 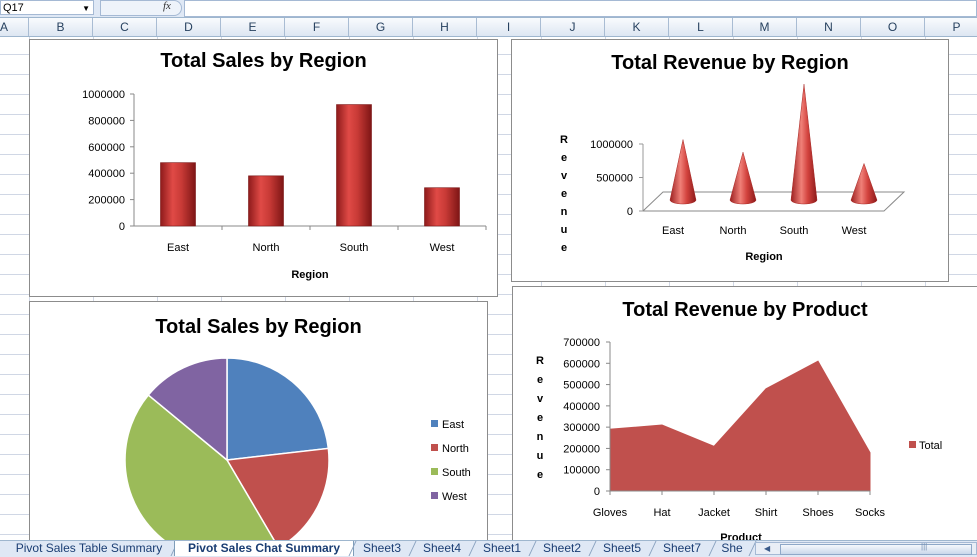 I want to click on column-header-j: J, so click(x=573, y=27).